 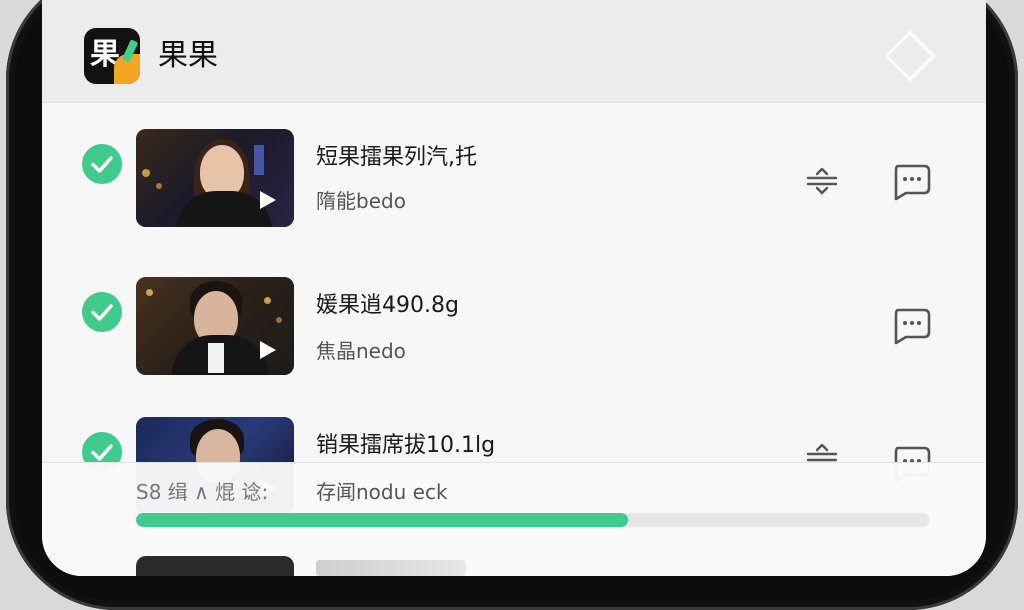 What do you see at coordinates (382, 520) in the screenshot?
I see `progress-fill` at bounding box center [382, 520].